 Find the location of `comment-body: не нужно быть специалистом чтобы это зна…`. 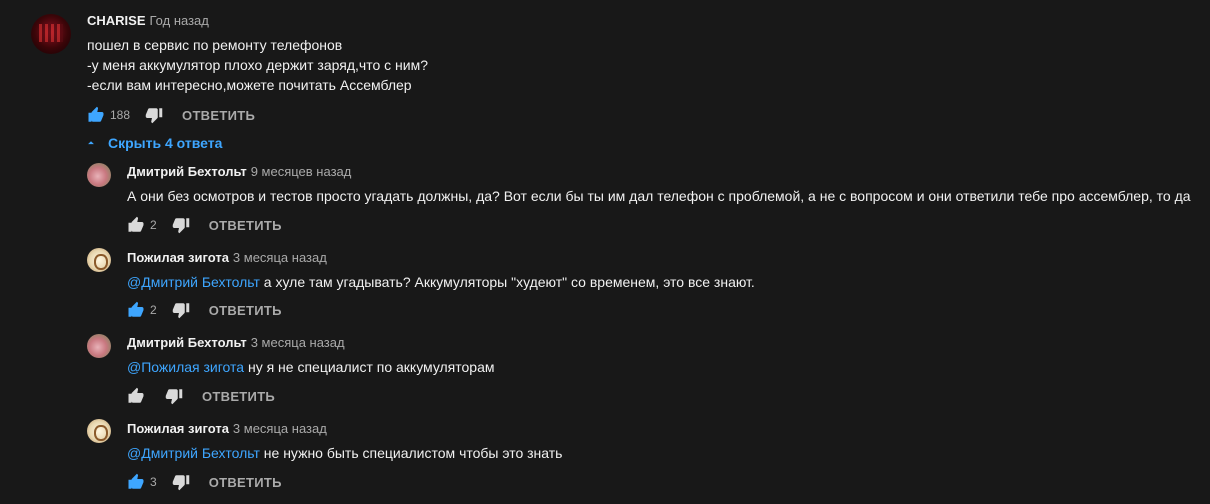

comment-body: не нужно быть специалистом чтобы это зна… is located at coordinates (411, 453).